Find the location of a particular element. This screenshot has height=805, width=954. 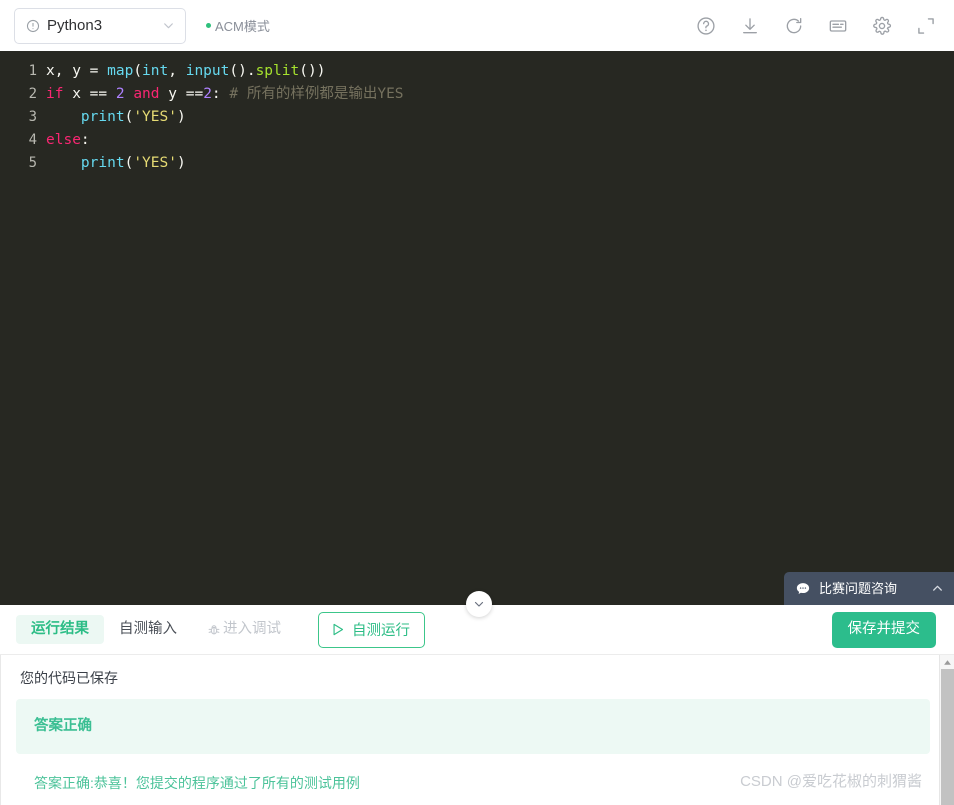

fullscreen-icon is located at coordinates (926, 26).